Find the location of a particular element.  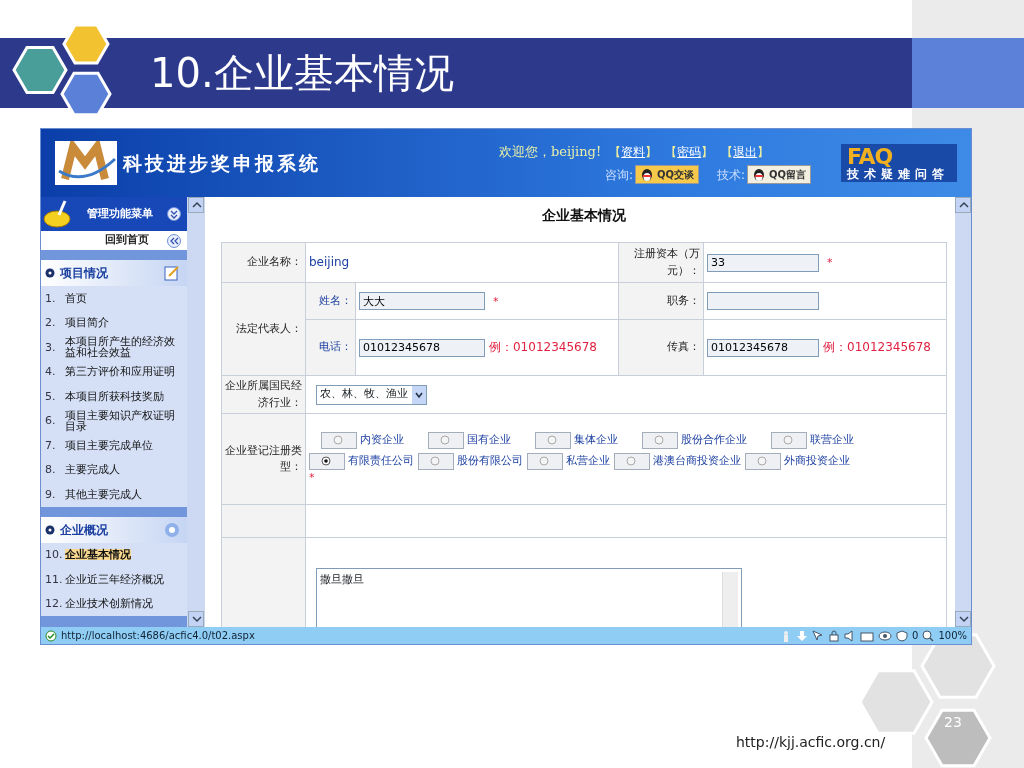

radio-label: 内资企业 is located at coordinates (382, 440).